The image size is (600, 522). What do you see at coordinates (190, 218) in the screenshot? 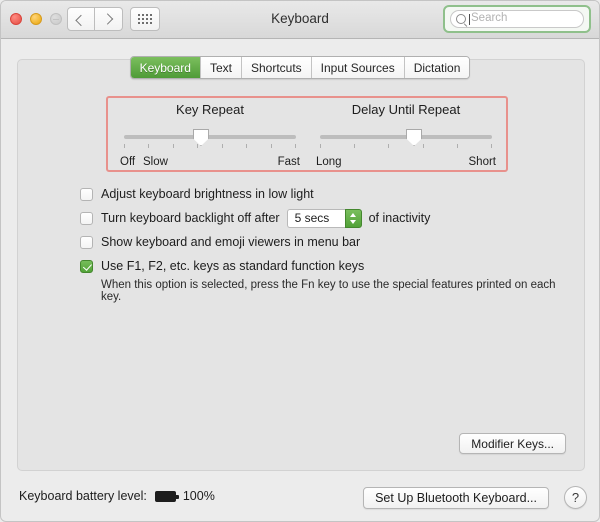
I see `label-backlight-off: Turn keyboard backlight off after` at bounding box center [190, 218].